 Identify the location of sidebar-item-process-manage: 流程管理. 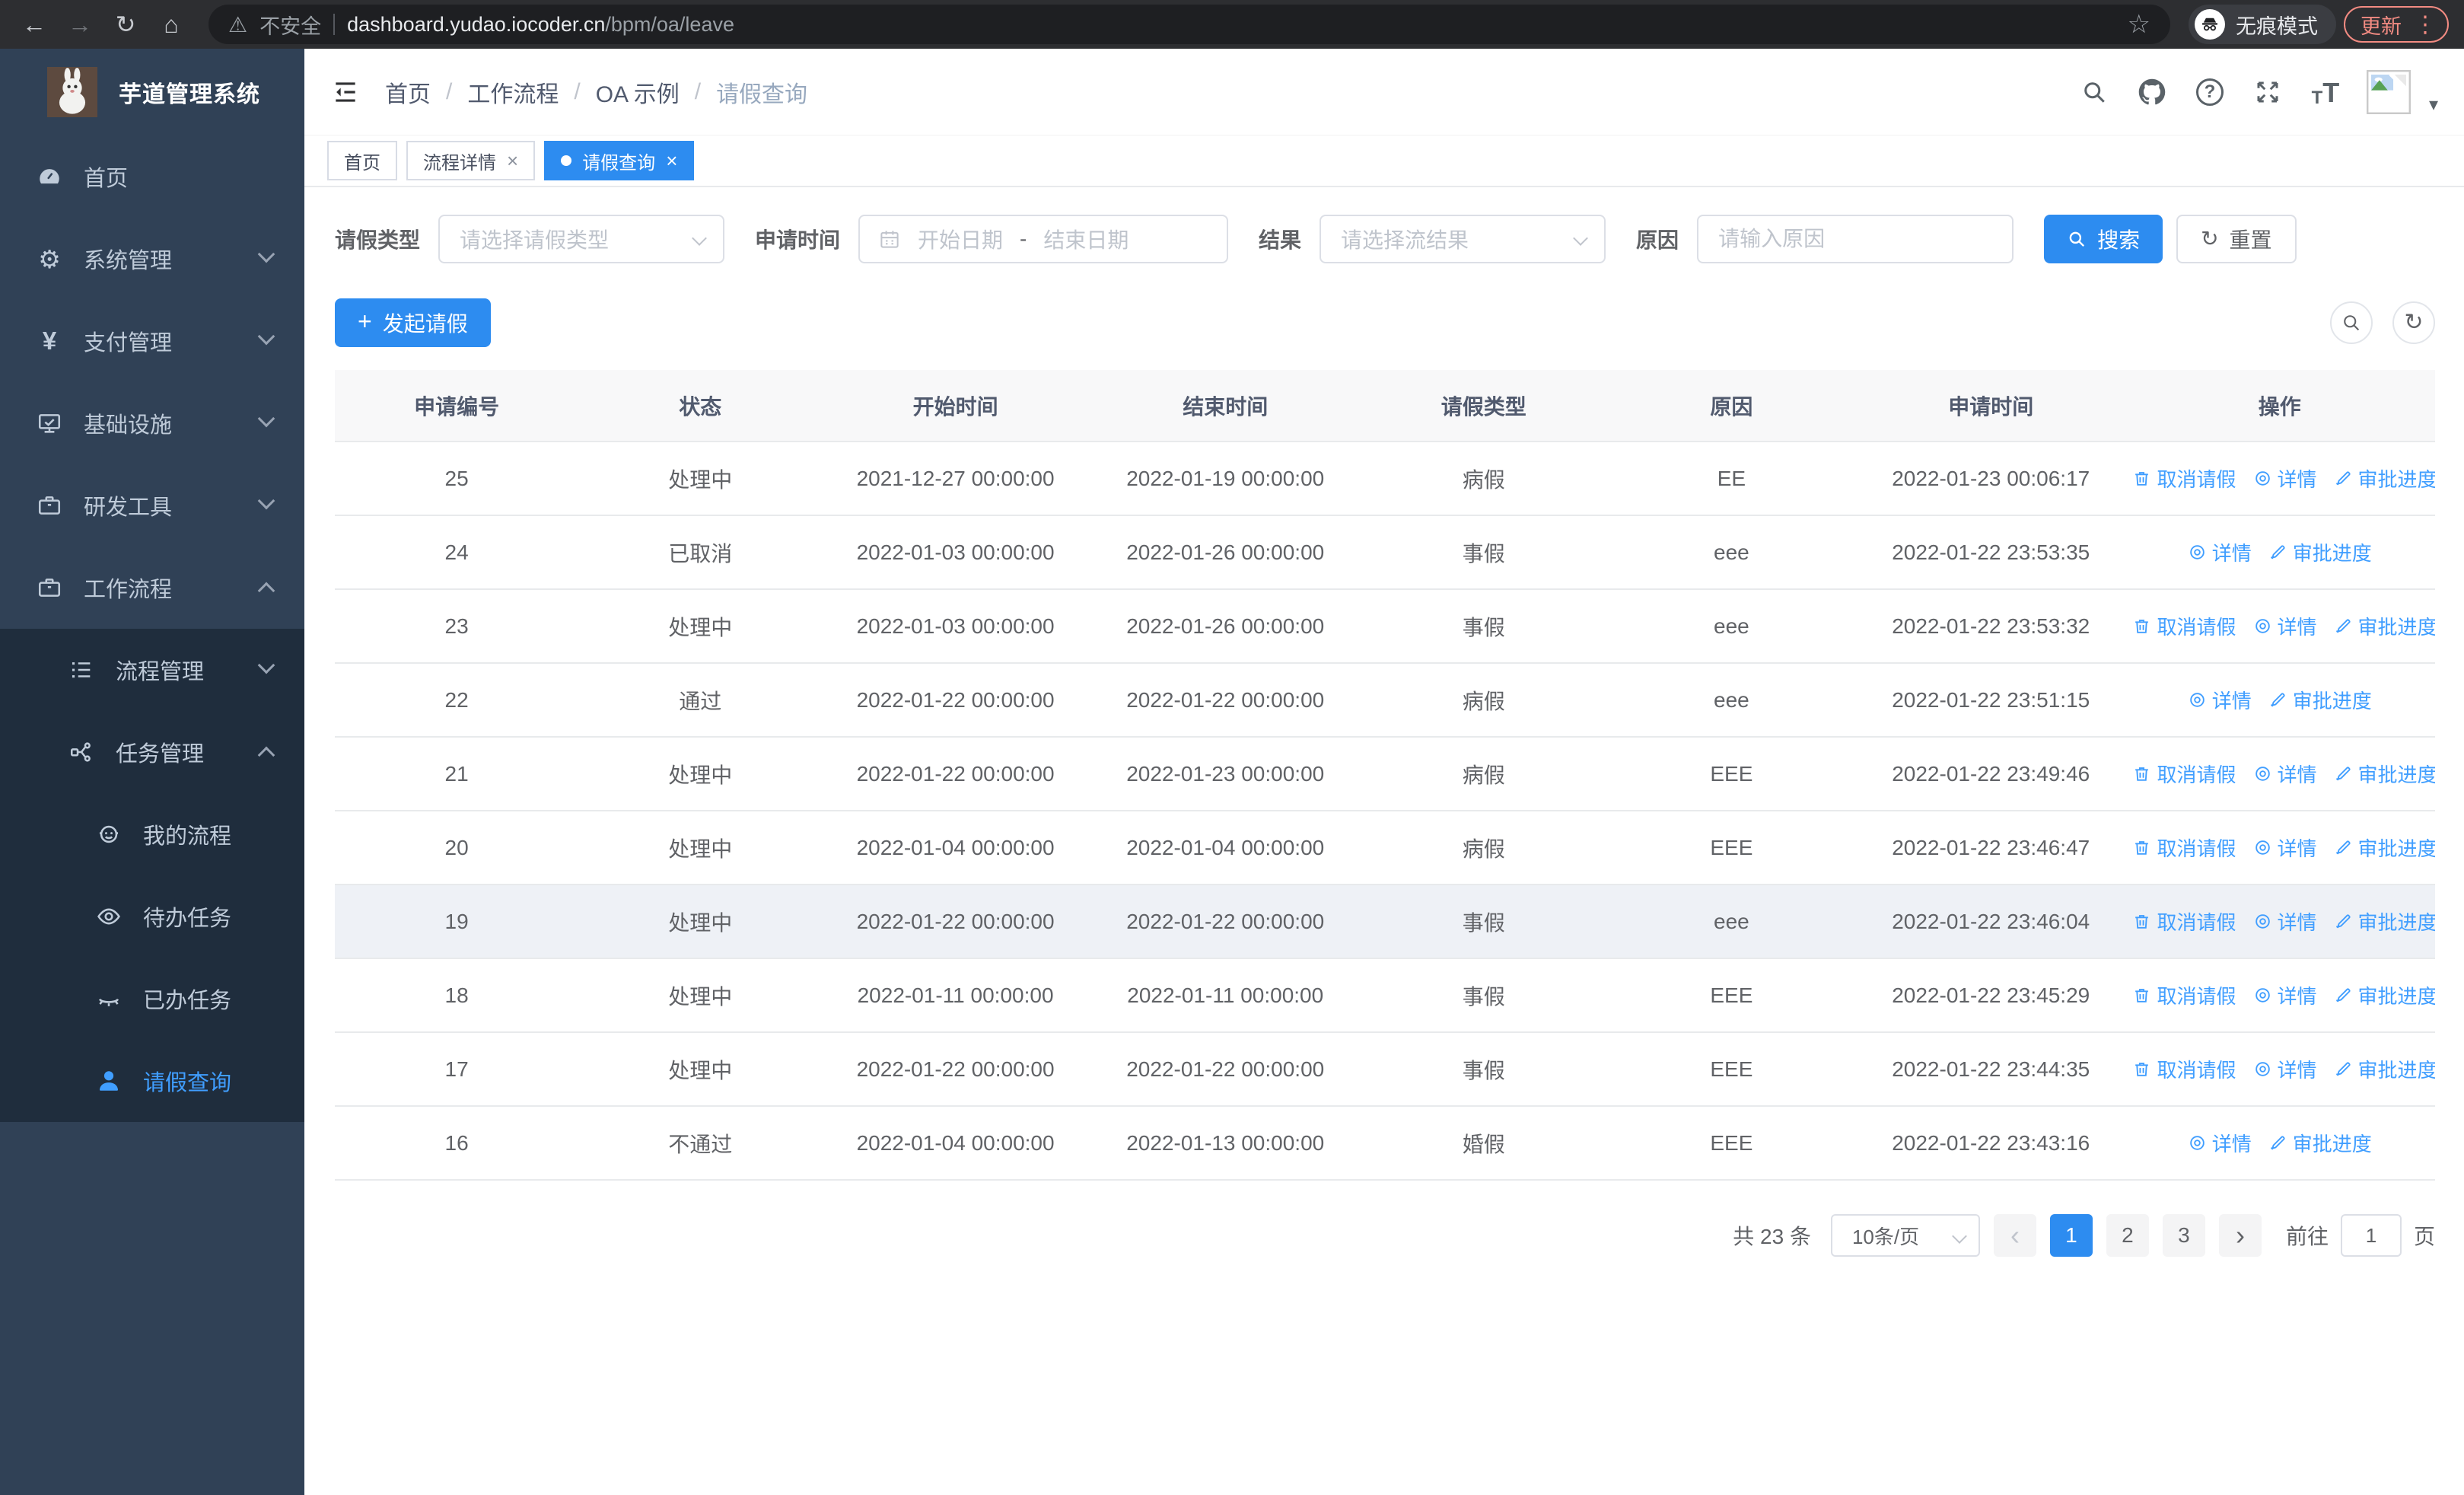
(152, 670).